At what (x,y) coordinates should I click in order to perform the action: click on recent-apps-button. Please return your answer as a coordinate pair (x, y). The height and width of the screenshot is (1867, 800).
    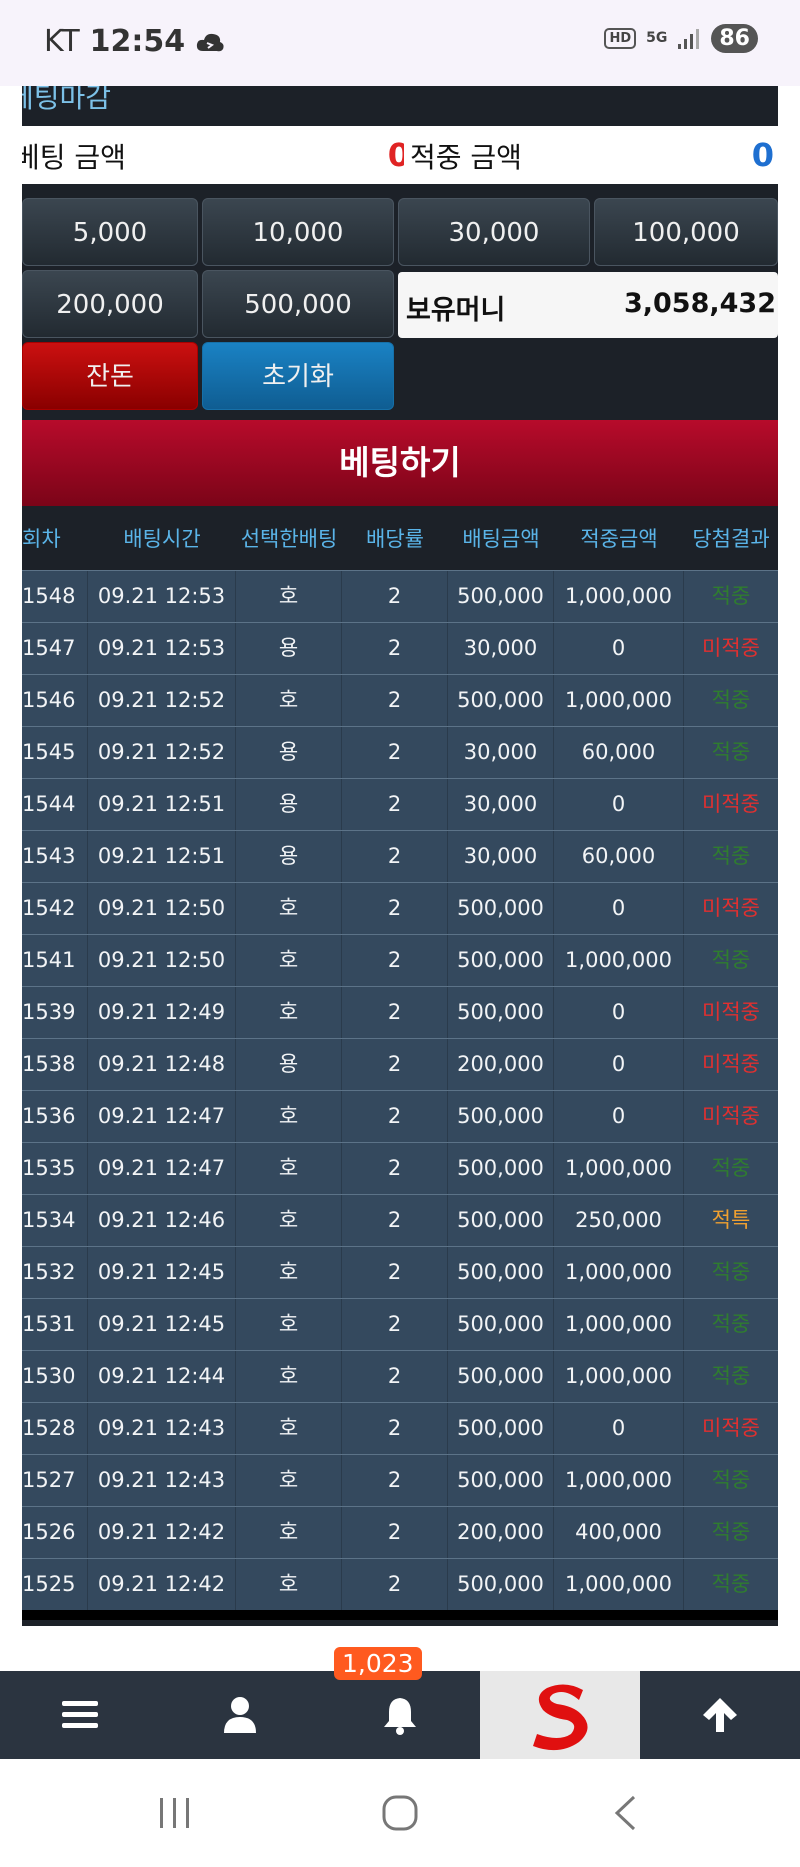
    Looking at the image, I should click on (175, 1813).